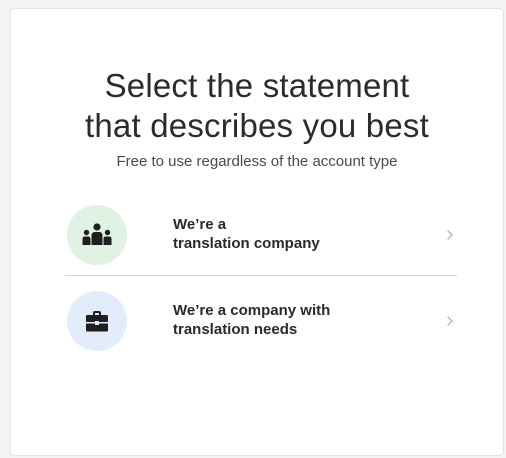  I want to click on briefcase-icon-circle, so click(97, 321).